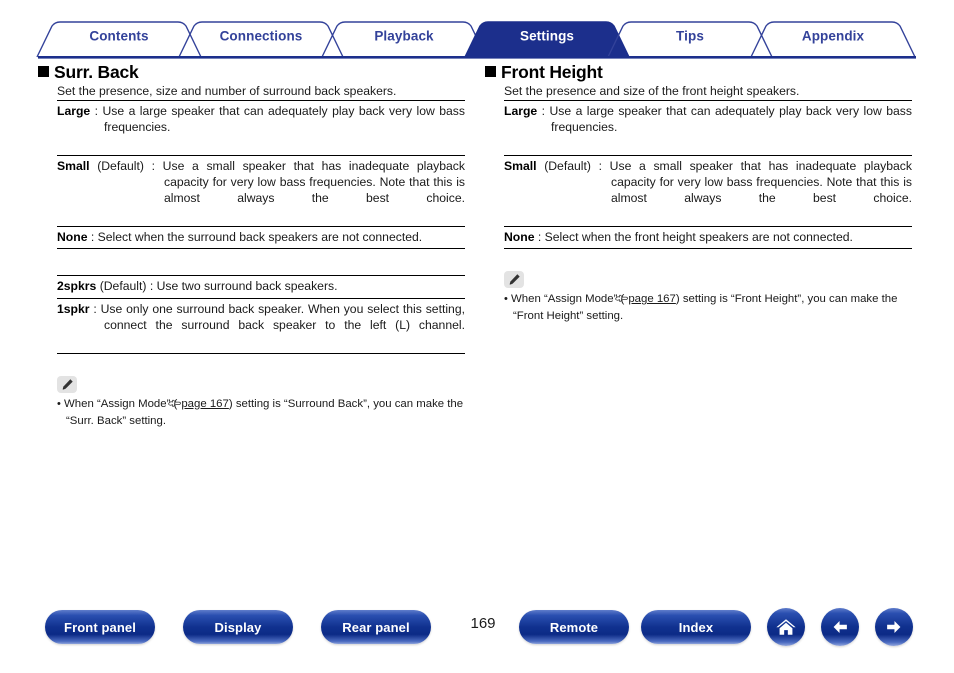  Describe the element at coordinates (251, 72) in the screenshot. I see `page-title-left: Surr. Back` at that location.